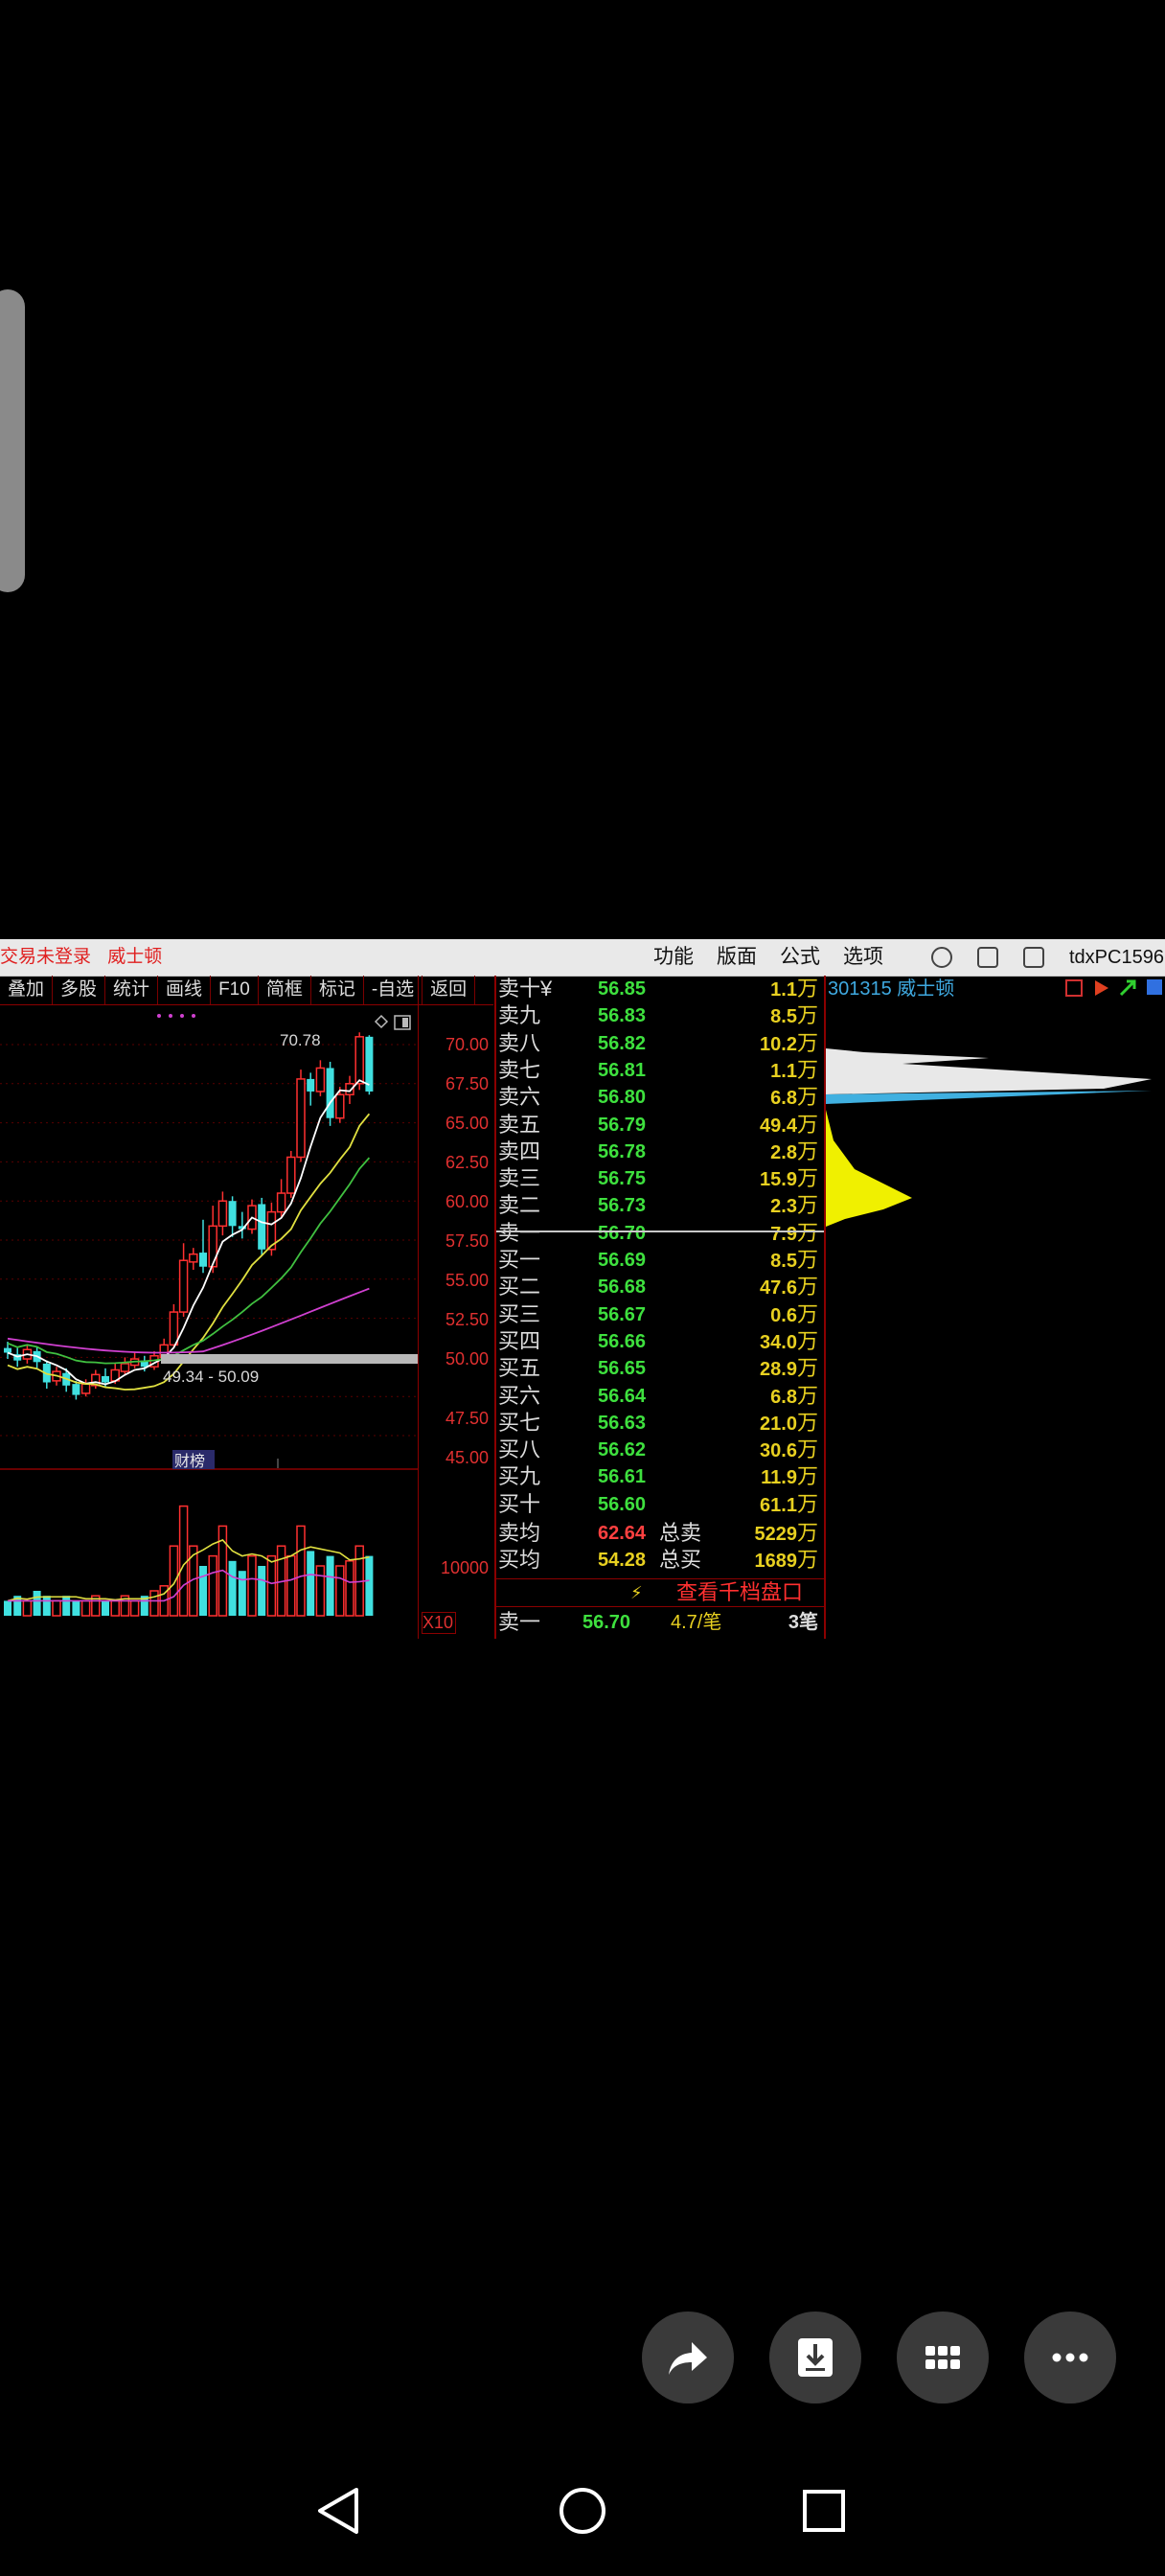 The width and height of the screenshot is (1165, 2576). I want to click on ask-row: 卖六 56.80 6.8万, so click(660, 1097).